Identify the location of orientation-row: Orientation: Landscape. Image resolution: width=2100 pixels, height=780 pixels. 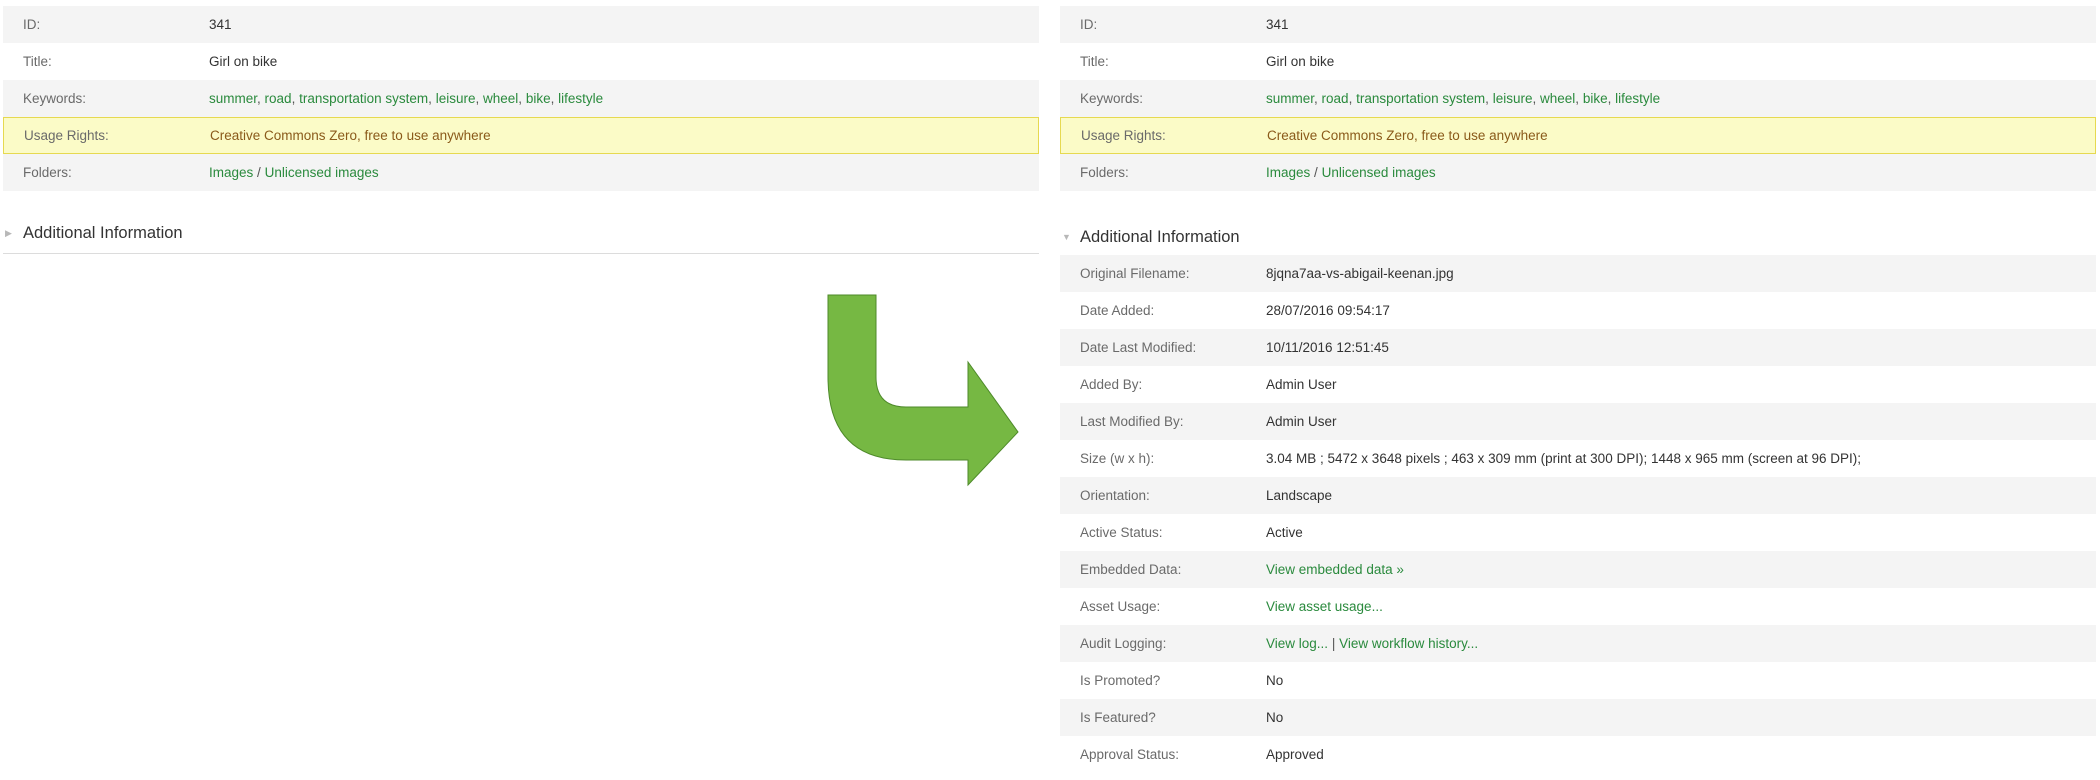
(1578, 495).